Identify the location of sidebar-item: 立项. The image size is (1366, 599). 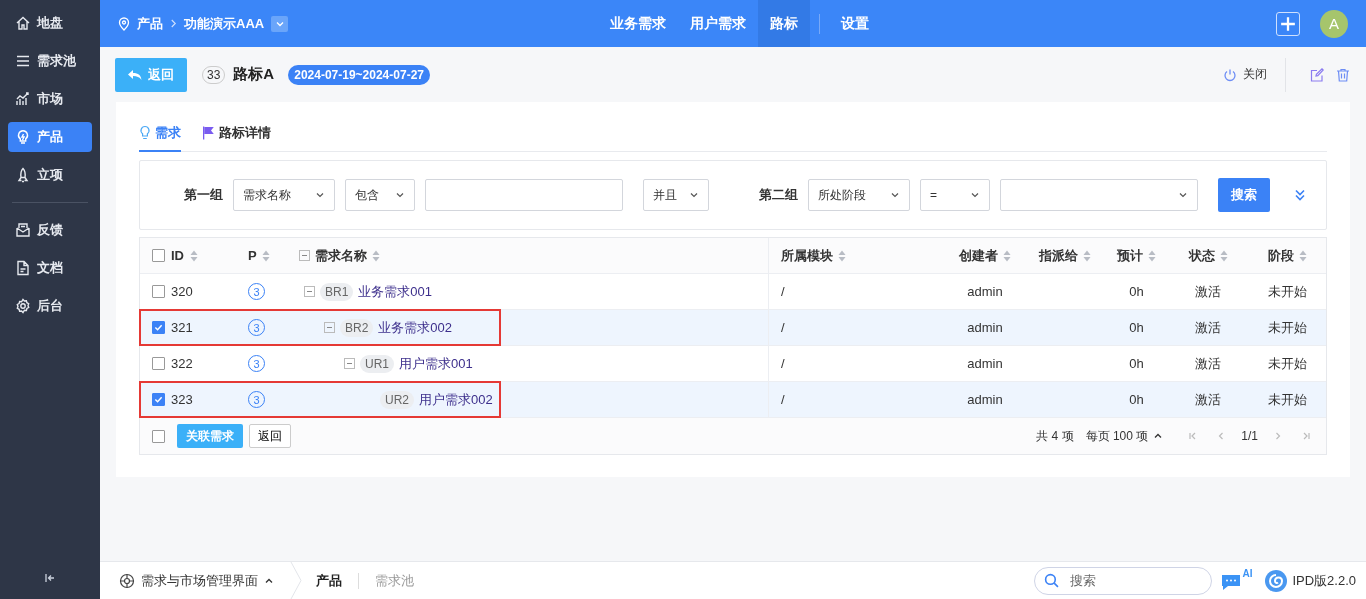
(50, 175).